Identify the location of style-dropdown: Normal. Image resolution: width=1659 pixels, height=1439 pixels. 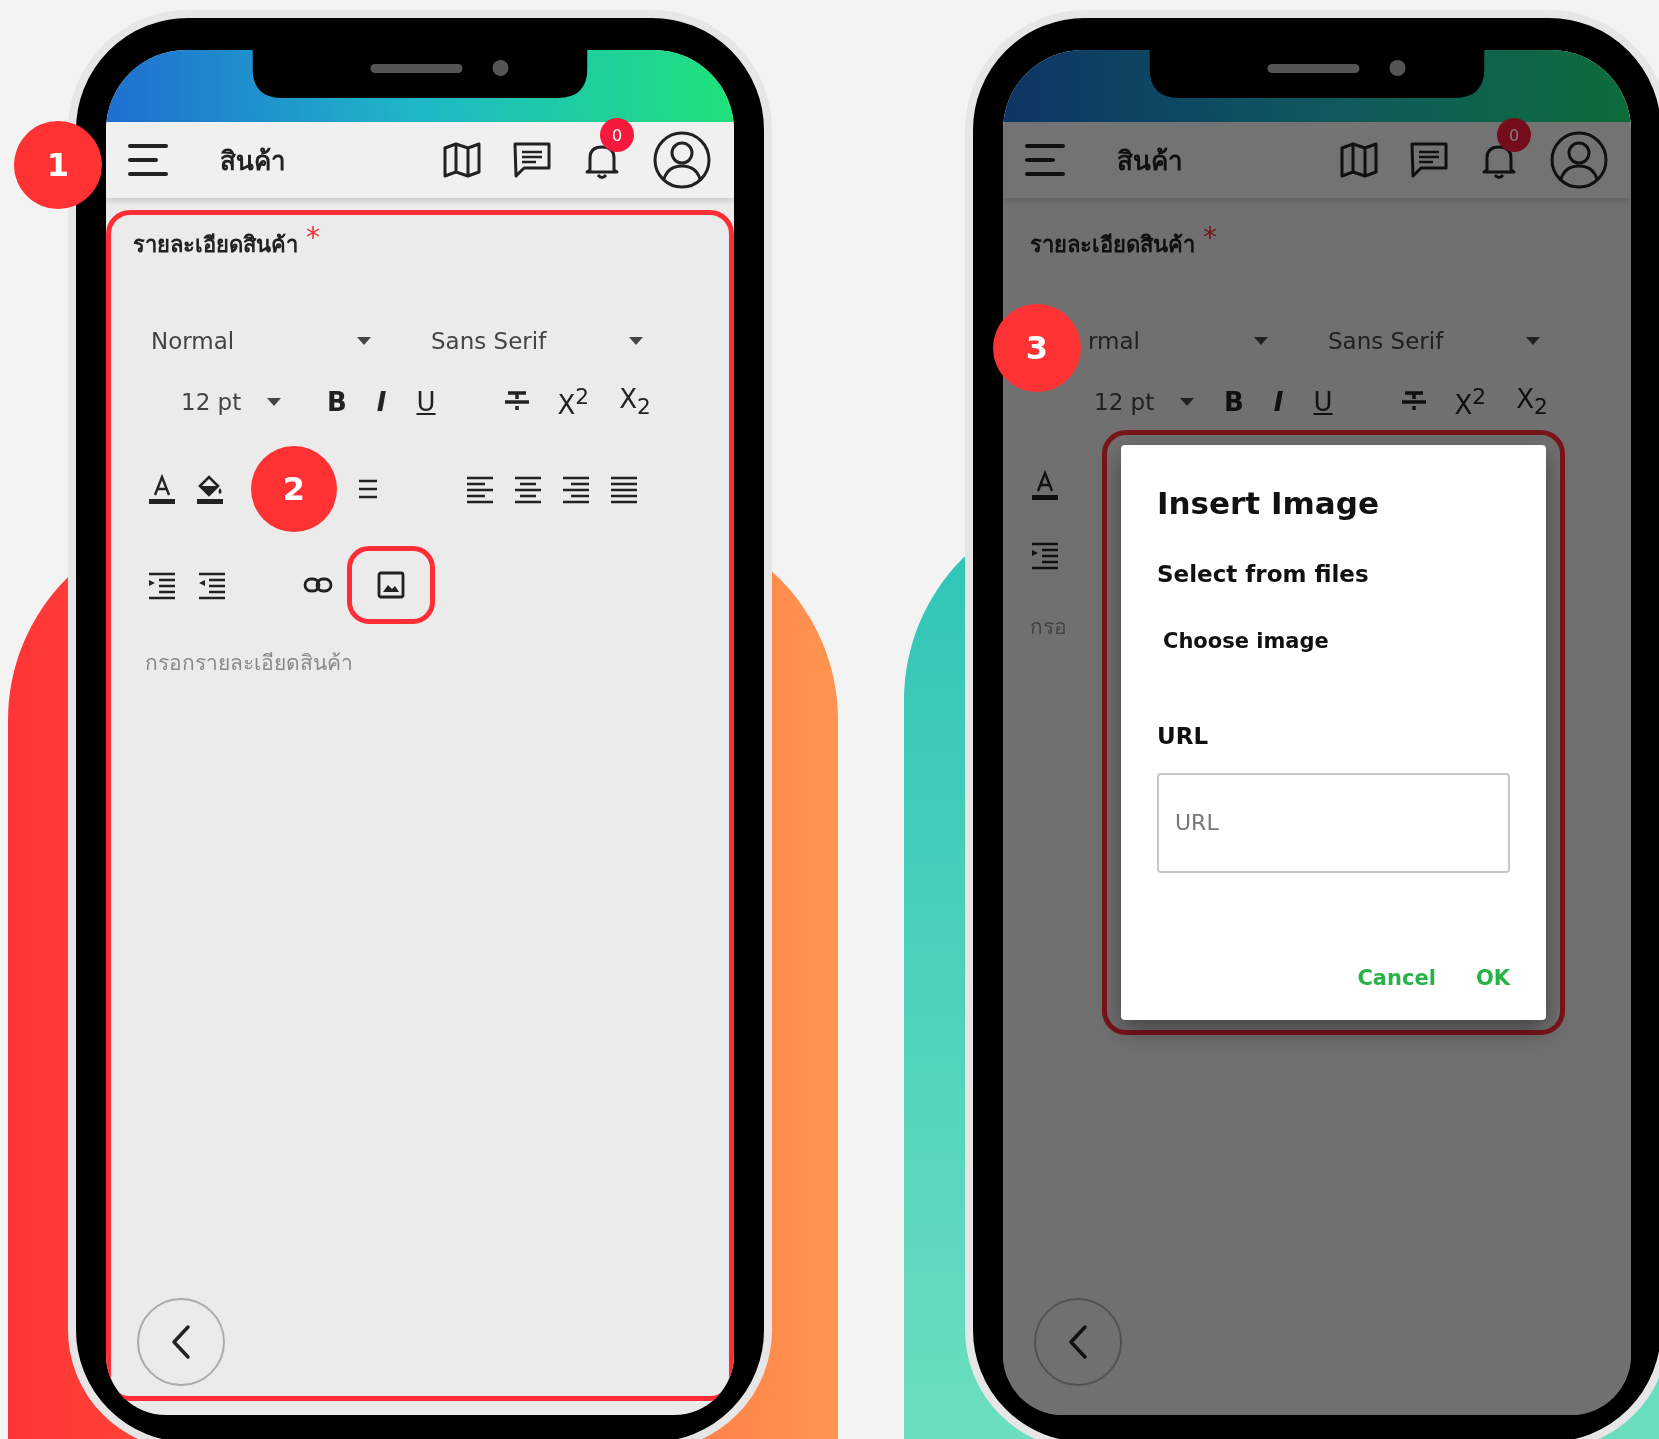
(261, 341).